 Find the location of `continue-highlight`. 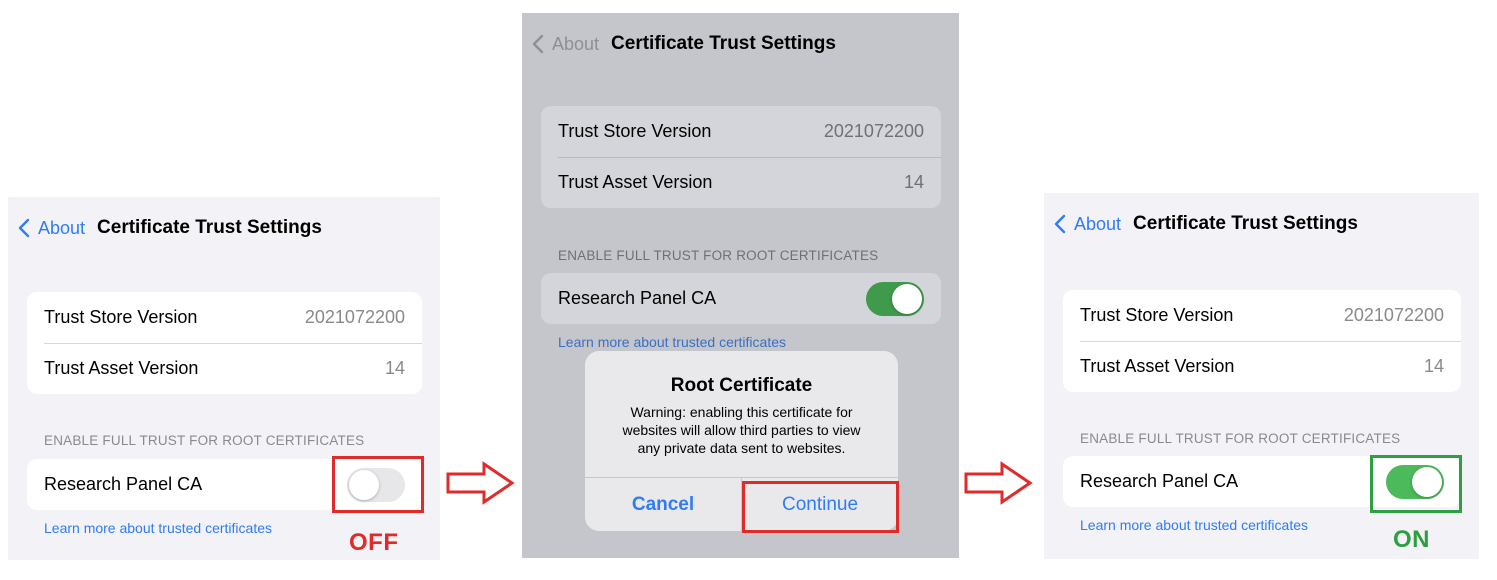

continue-highlight is located at coordinates (820, 507).